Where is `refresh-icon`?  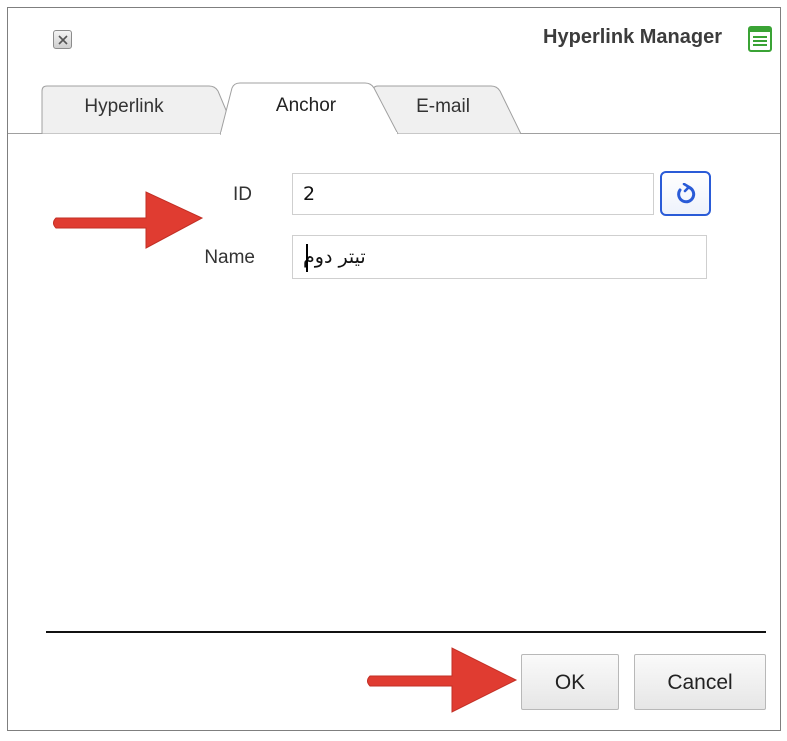 refresh-icon is located at coordinates (686, 193).